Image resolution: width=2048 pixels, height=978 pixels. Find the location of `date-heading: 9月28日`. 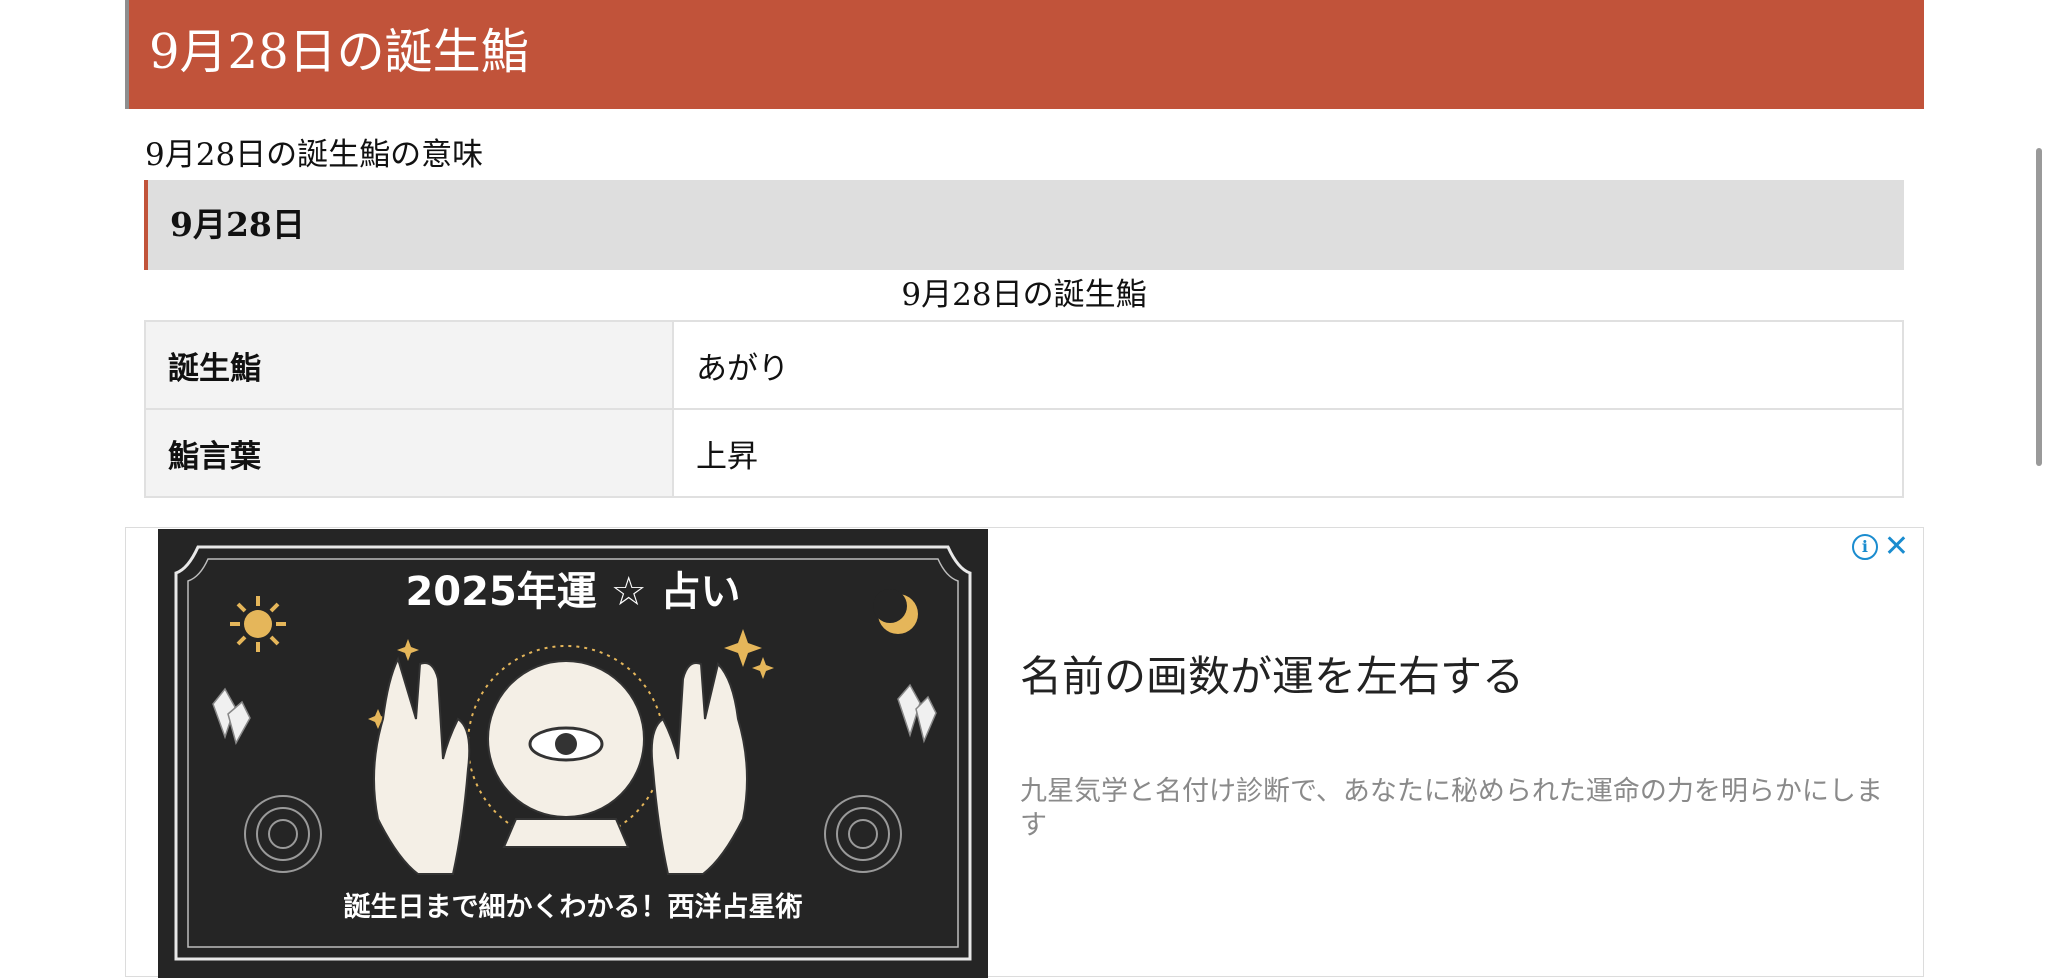

date-heading: 9月28日 is located at coordinates (1024, 225).